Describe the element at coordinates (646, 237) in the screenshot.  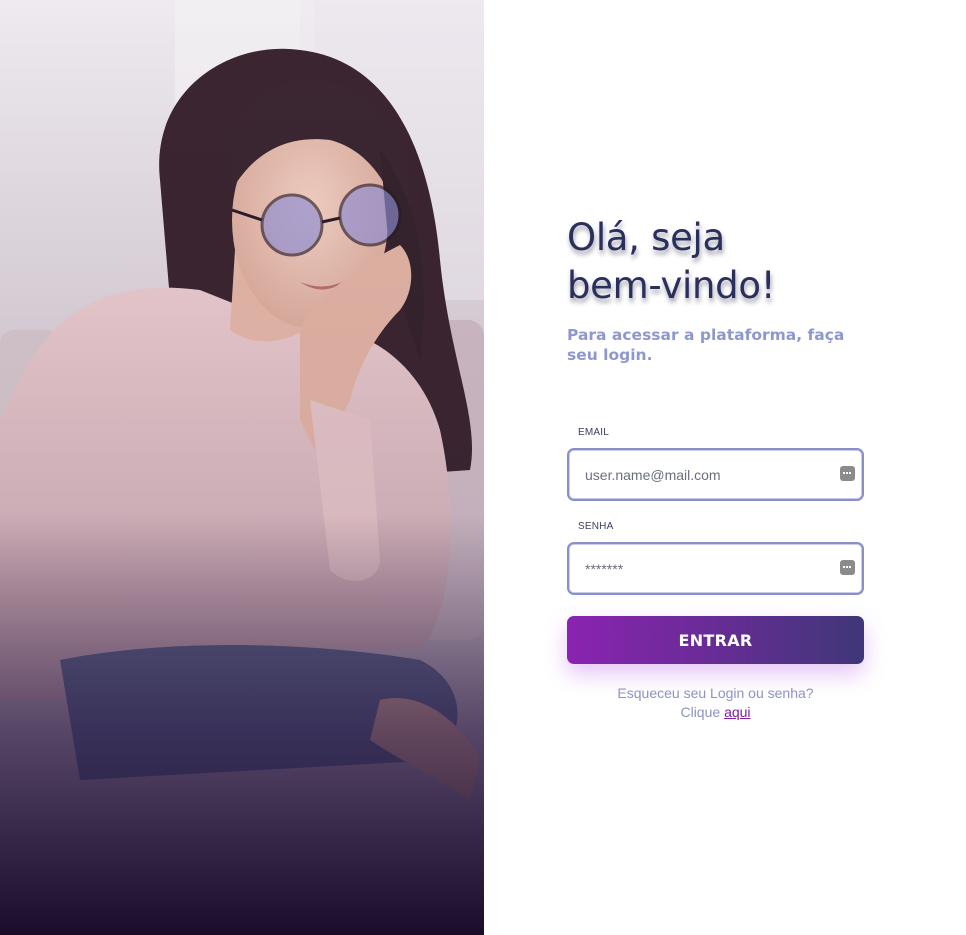
I see `welcome-heading-line1: Olá, seja` at that location.